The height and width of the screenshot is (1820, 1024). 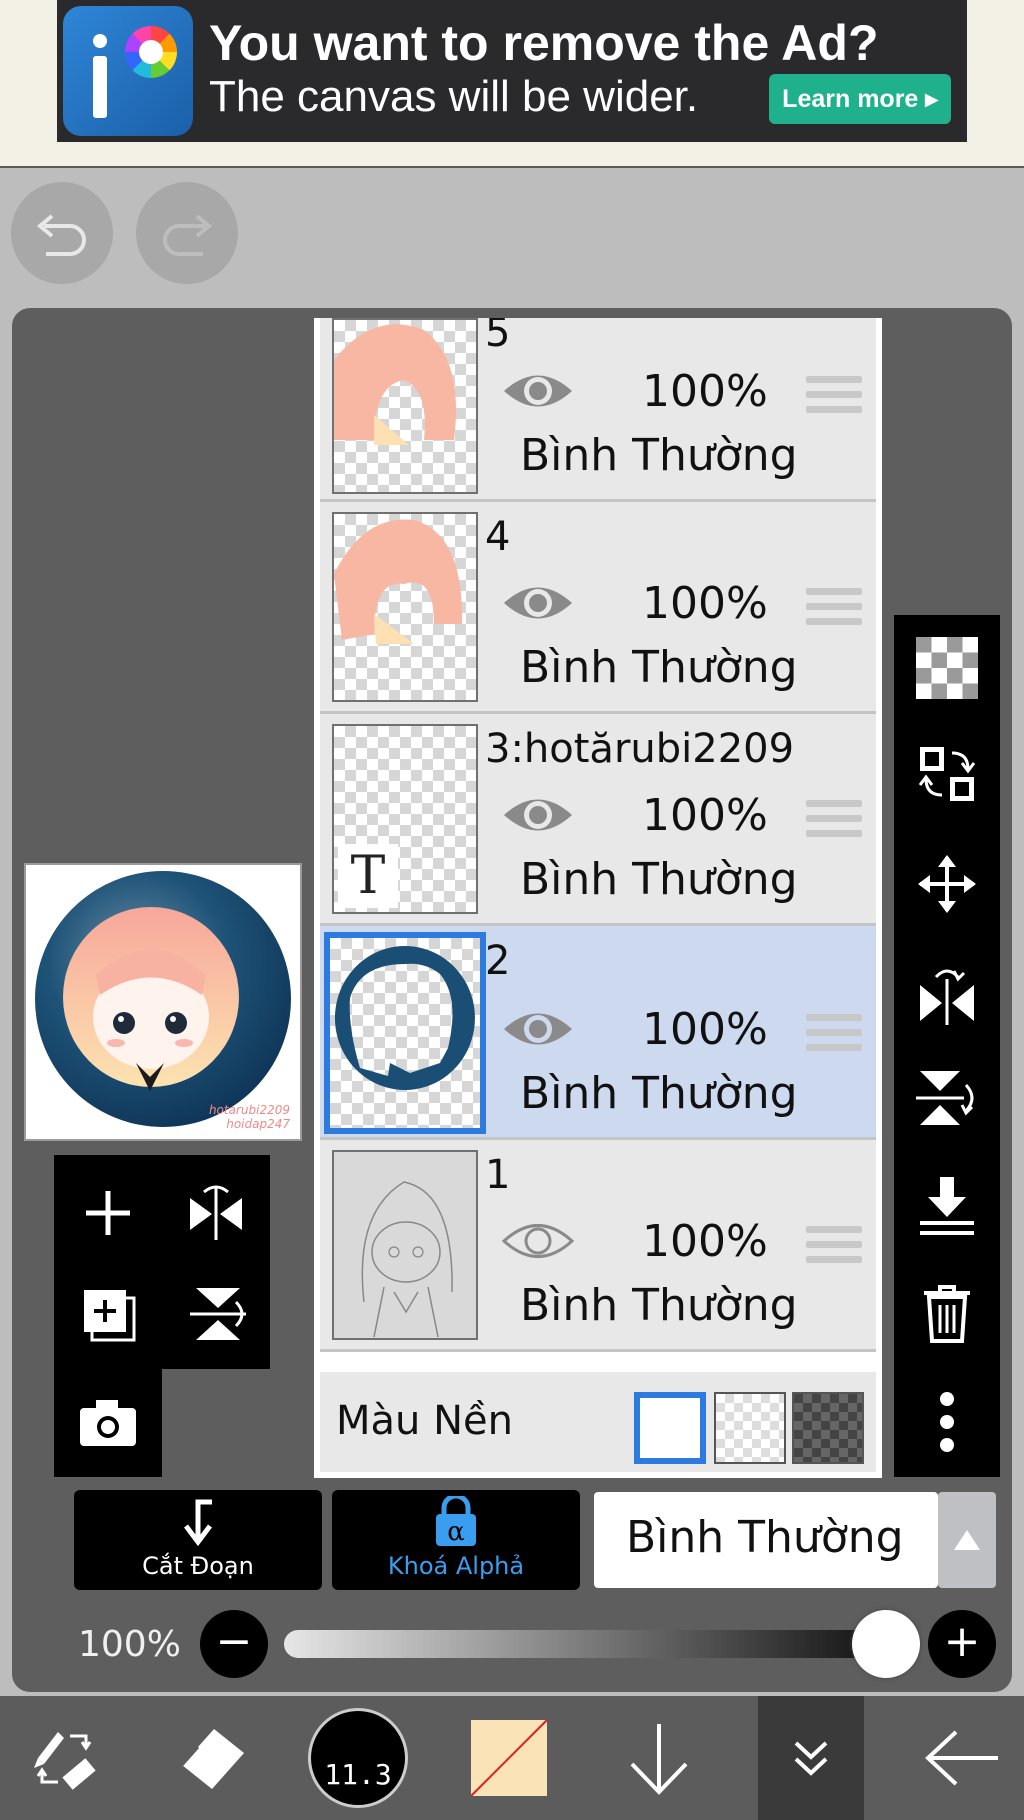 I want to click on brush-size-value: 11.3, so click(x=358, y=1774).